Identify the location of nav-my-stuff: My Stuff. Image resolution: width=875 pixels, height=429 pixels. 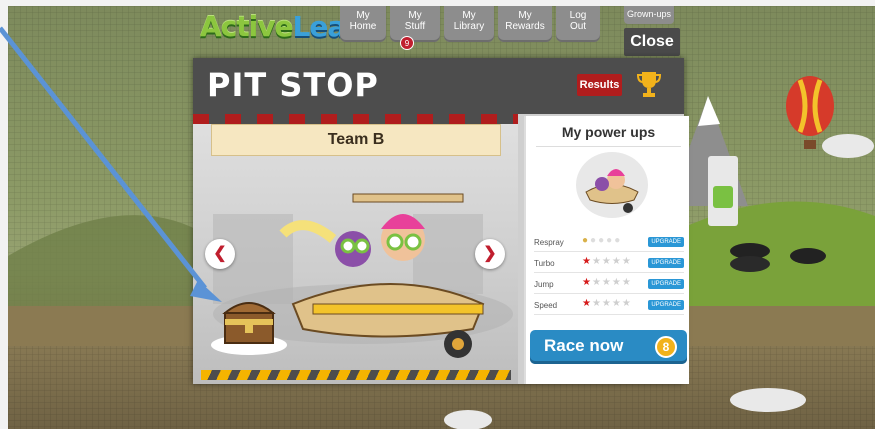
(415, 24).